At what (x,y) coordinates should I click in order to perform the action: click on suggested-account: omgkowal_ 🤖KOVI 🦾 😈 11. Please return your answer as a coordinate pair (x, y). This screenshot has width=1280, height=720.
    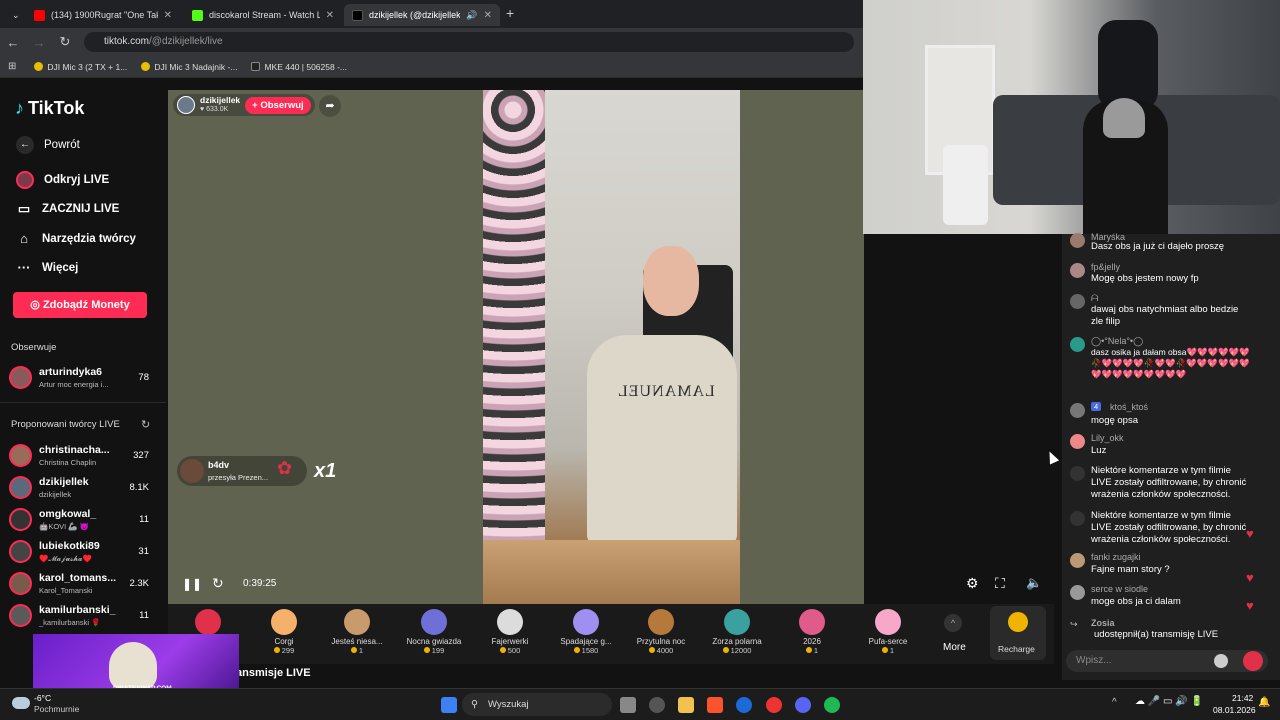
    Looking at the image, I should click on (85, 520).